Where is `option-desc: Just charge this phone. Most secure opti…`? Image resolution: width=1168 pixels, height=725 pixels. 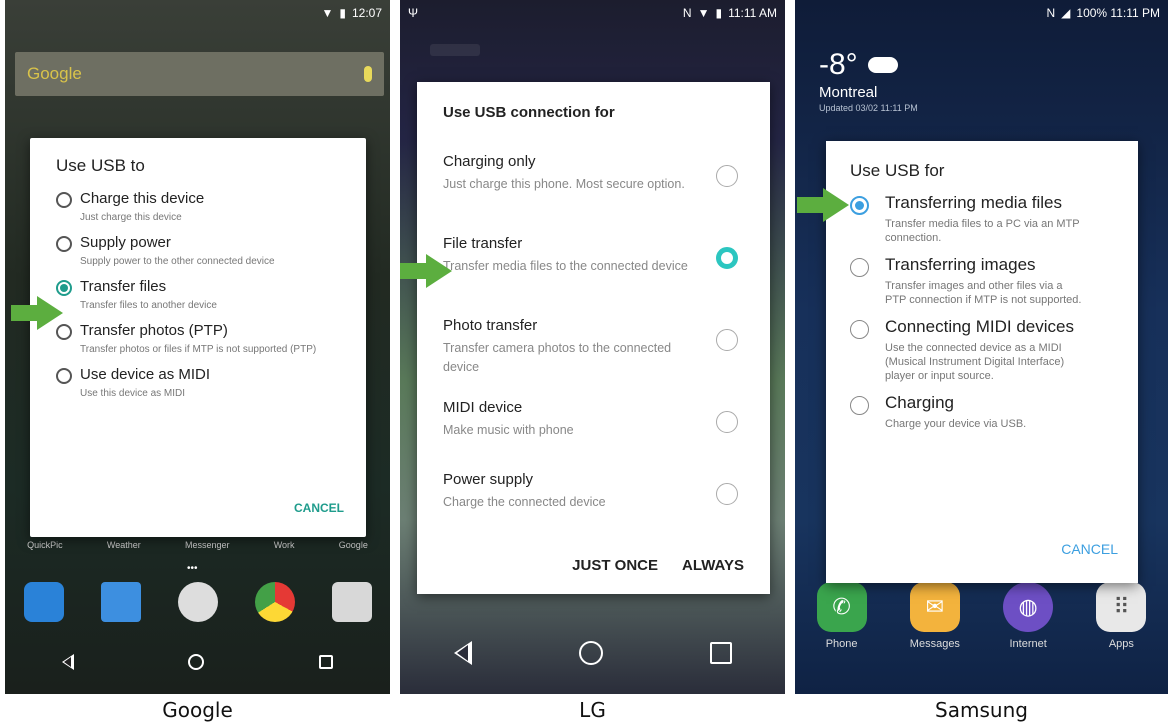 option-desc: Just charge this phone. Most secure opti… is located at coordinates (564, 184).